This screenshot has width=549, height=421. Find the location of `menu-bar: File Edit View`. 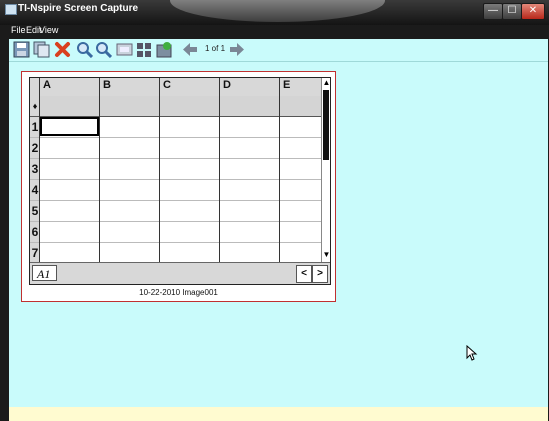

menu-bar: File Edit View is located at coordinates (274, 31).